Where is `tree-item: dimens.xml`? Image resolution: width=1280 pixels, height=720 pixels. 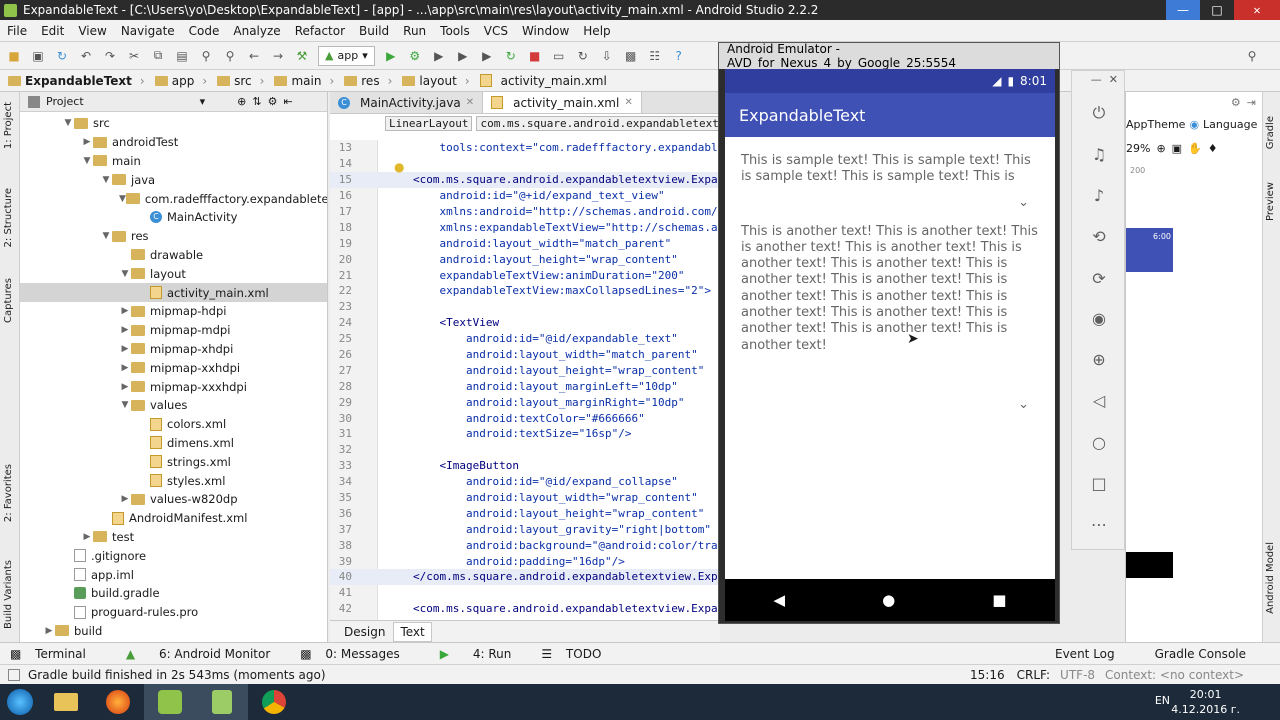 tree-item: dimens.xml is located at coordinates (173, 443).